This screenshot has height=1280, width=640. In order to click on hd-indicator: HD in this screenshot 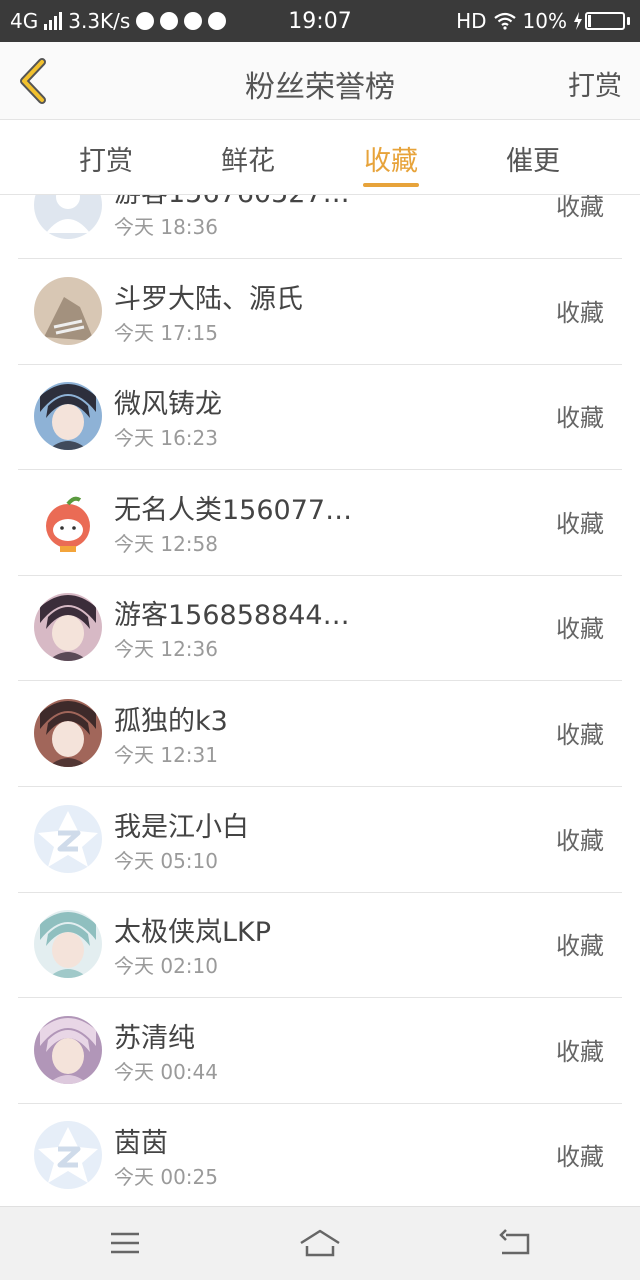, I will do `click(471, 21)`.